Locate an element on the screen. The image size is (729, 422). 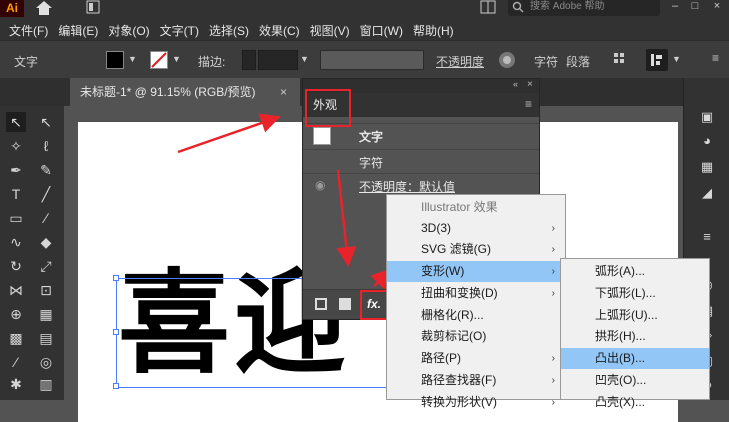
menu-item-label: Illustrator 效果 is located at coordinates (459, 207).